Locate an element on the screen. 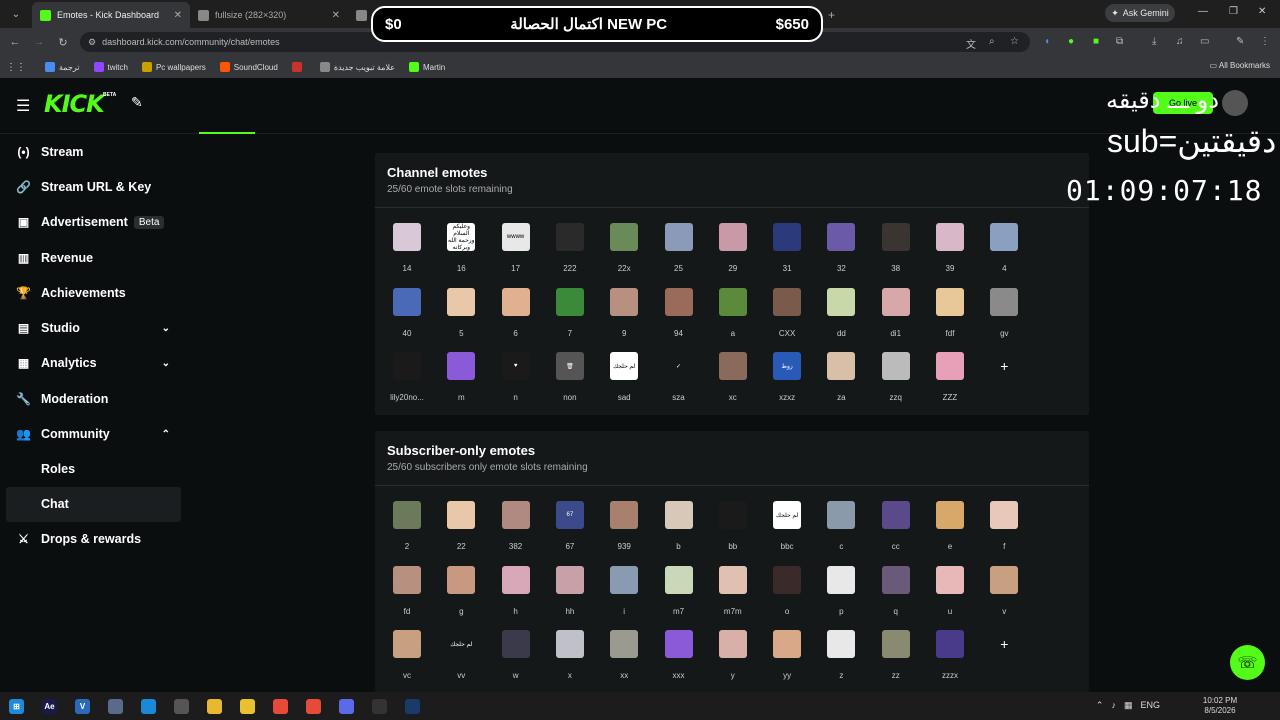 This screenshot has height=720, width=1280. emote-item: fdf is located at coordinates (953, 318).